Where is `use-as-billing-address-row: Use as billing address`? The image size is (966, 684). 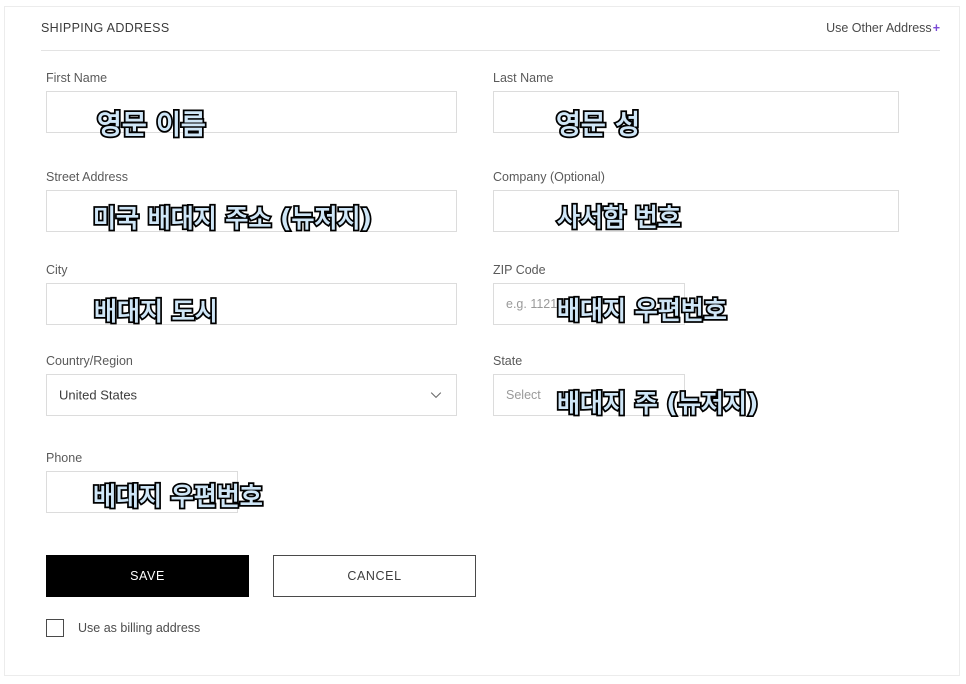 use-as-billing-address-row: Use as billing address is located at coordinates (123, 628).